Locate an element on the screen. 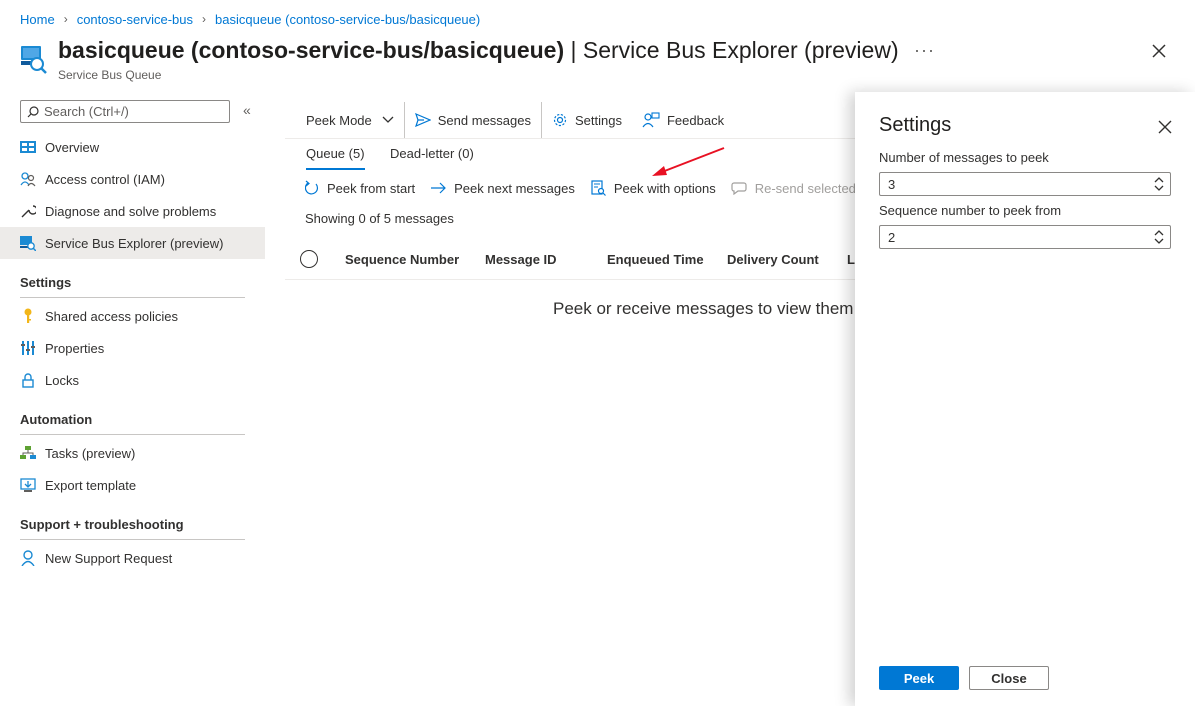  sidebar-item-service-bus-explorer: Service Bus Explorer (preview) is located at coordinates (132, 243).